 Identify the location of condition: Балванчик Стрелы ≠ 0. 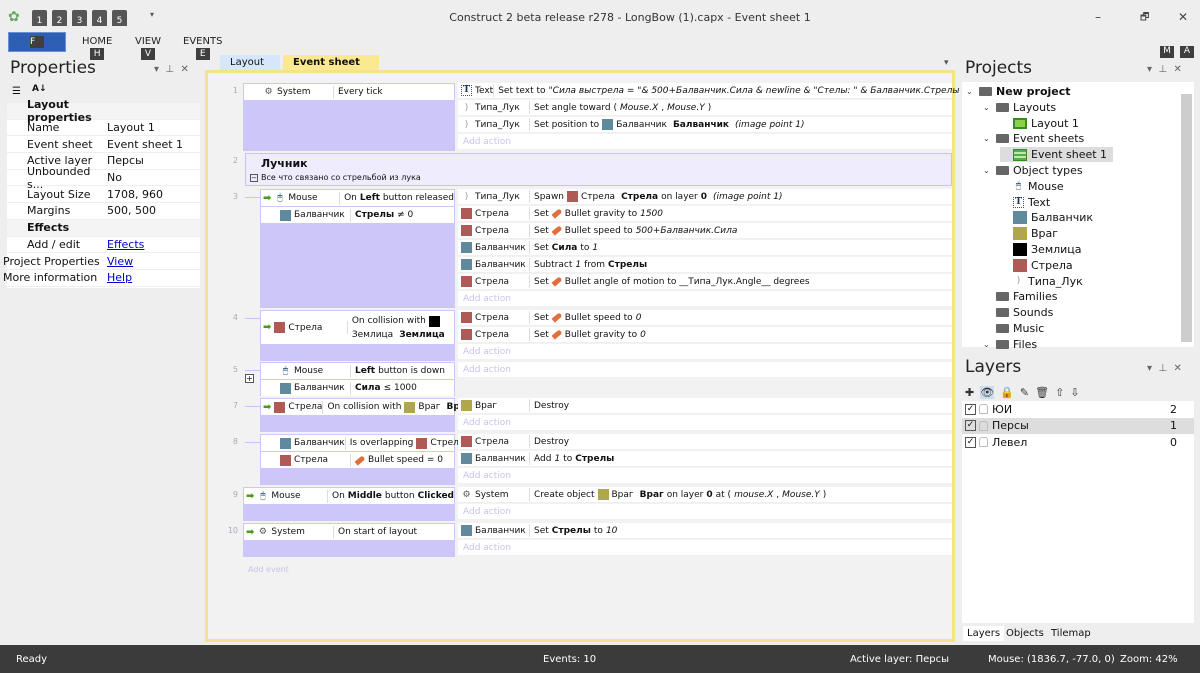
(357, 215).